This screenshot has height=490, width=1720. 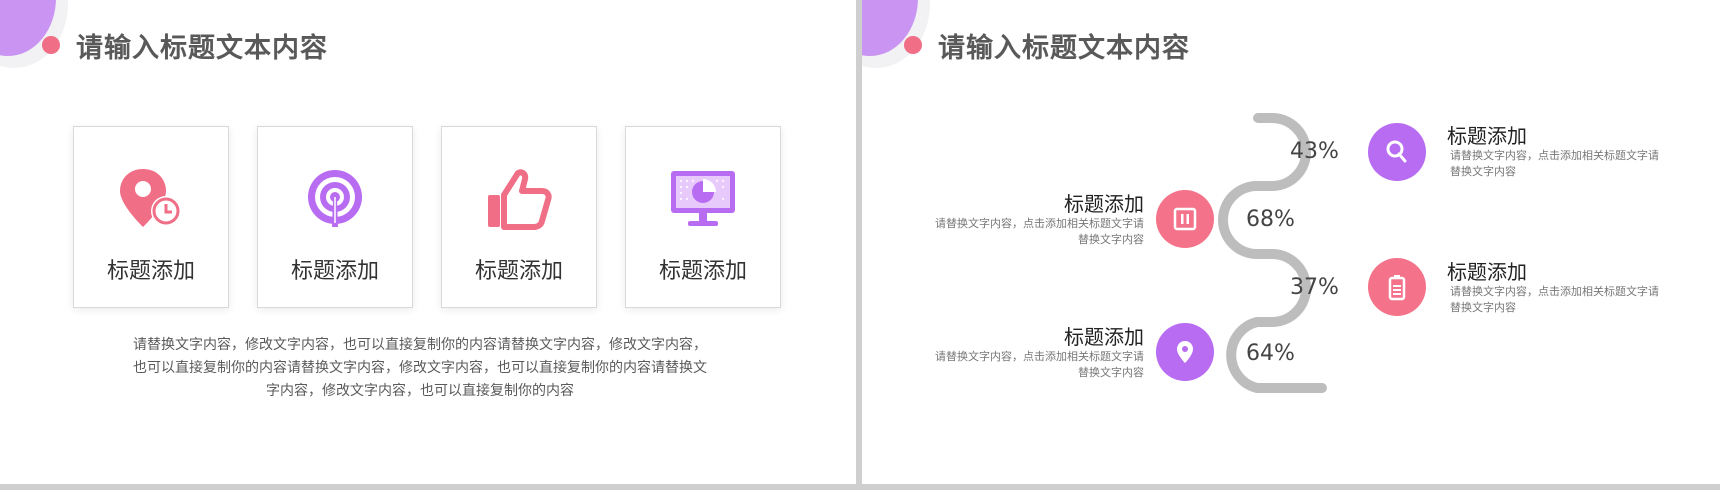 I want to click on battery-icon, so click(x=1397, y=288).